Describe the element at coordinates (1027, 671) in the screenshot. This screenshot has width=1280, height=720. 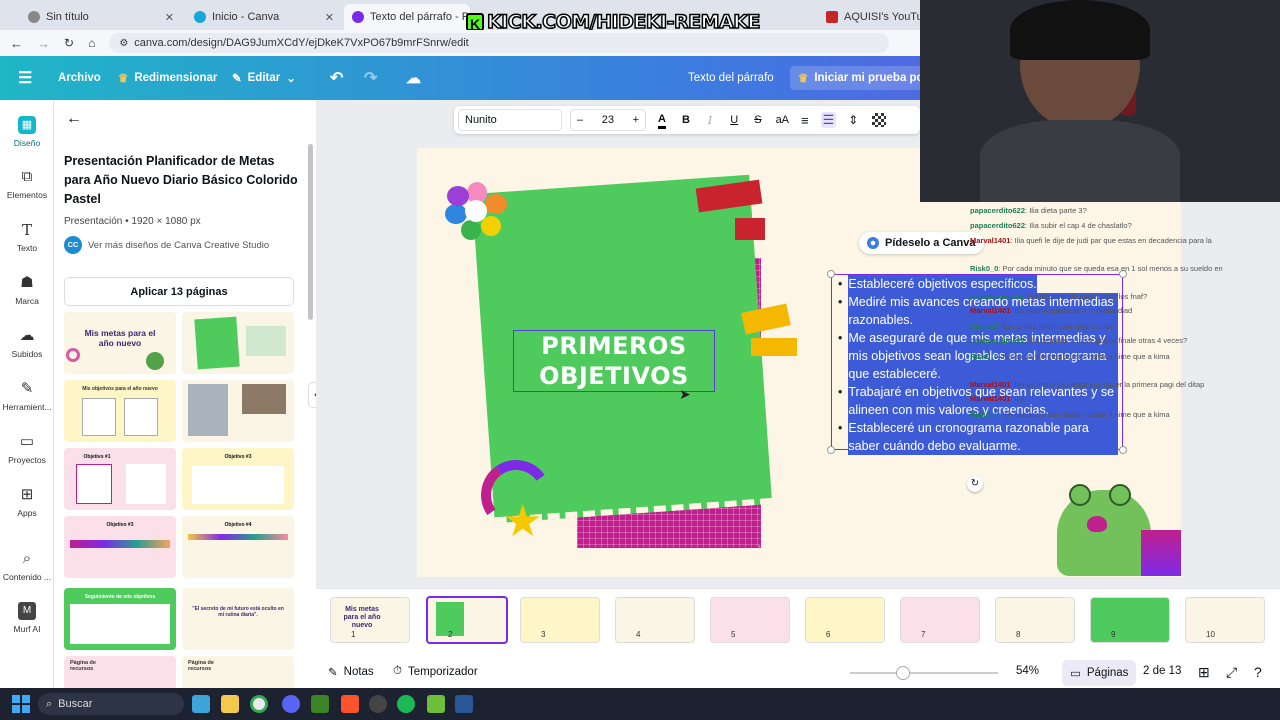
I see `zoom-value: 54%` at that location.